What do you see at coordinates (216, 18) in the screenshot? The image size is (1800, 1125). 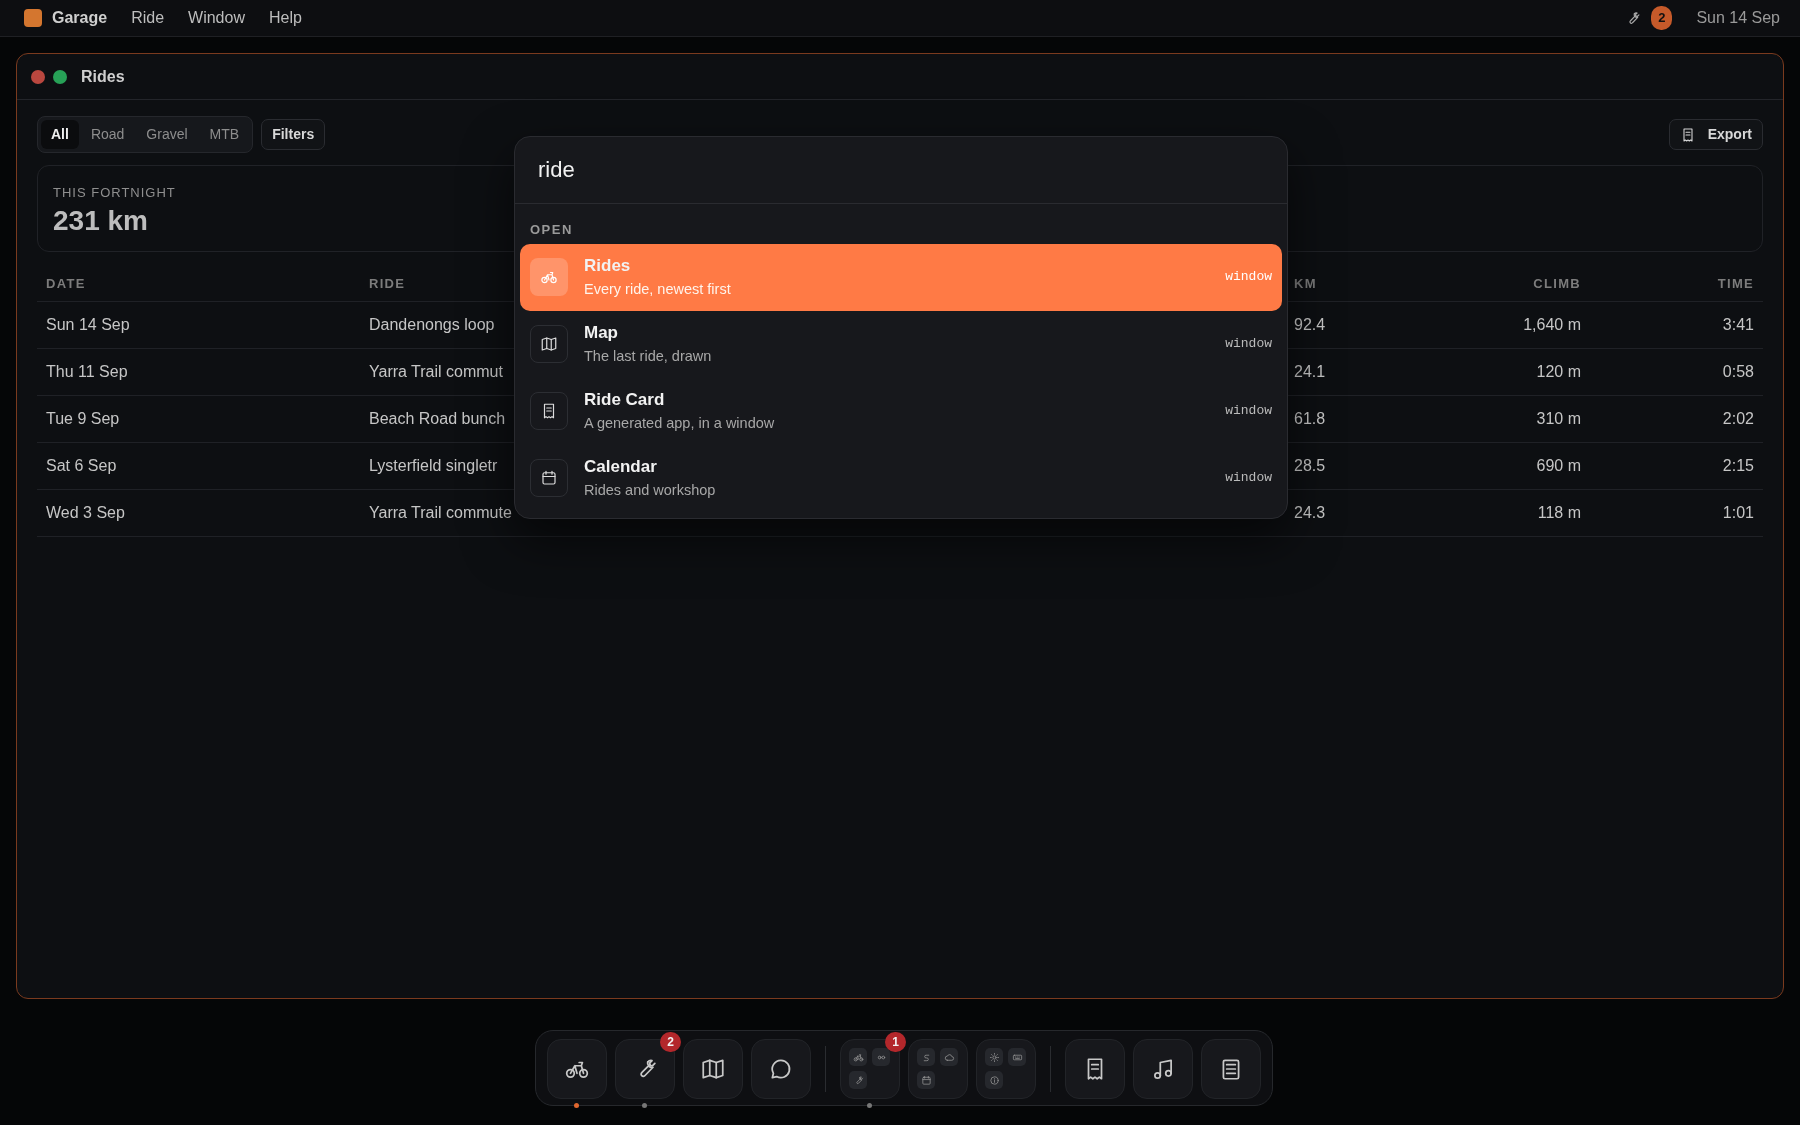 I see `menu-item: Window` at bounding box center [216, 18].